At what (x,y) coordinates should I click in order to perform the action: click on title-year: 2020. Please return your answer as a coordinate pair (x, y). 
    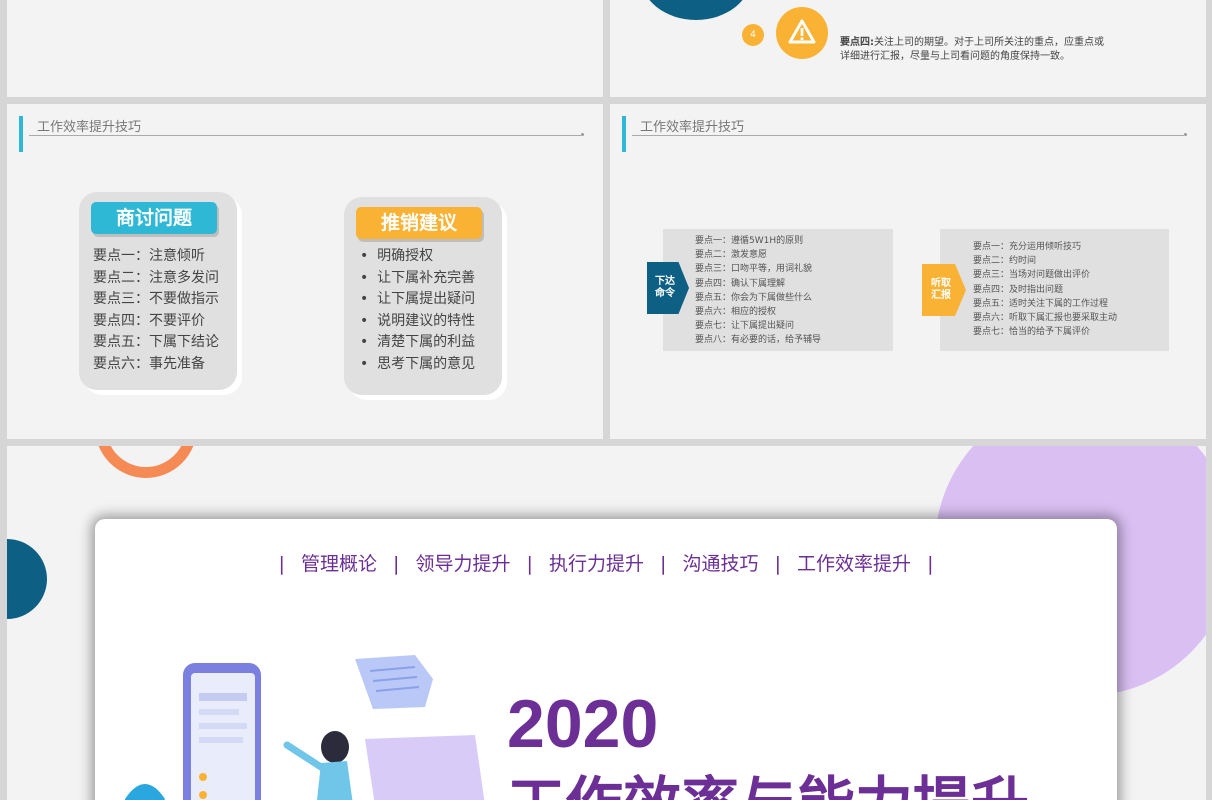
    Looking at the image, I should click on (583, 724).